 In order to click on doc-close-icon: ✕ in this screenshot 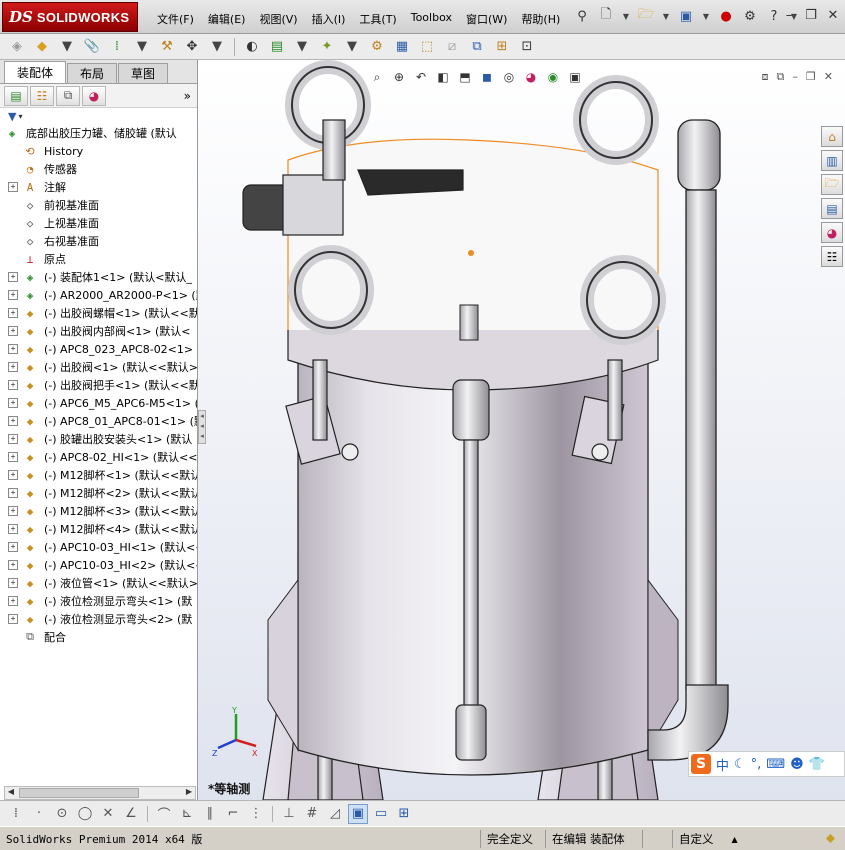, I will do `click(828, 77)`.